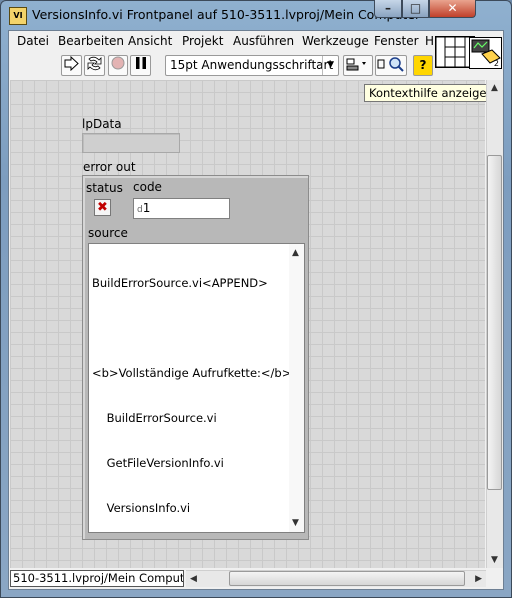 The width and height of the screenshot is (512, 598). Describe the element at coordinates (18, 16) in the screenshot. I see `labview-vi-icon: VI` at that location.